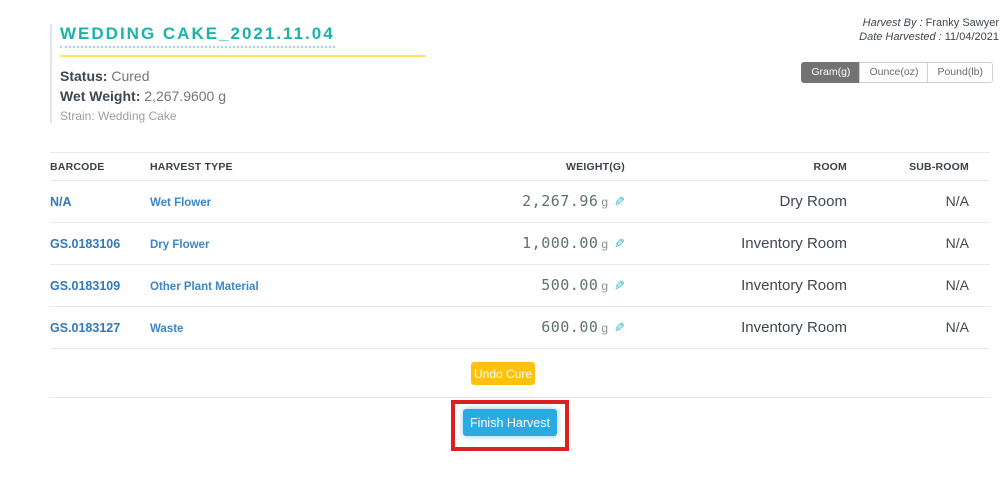 This screenshot has width=1005, height=503. I want to click on harvest-title: WEDDING CAKE_2021.11.04, so click(197, 36).